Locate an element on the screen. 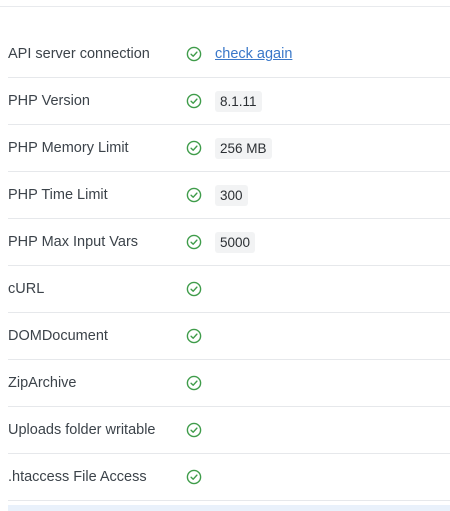  php-time-limit-value: 300 is located at coordinates (231, 195).